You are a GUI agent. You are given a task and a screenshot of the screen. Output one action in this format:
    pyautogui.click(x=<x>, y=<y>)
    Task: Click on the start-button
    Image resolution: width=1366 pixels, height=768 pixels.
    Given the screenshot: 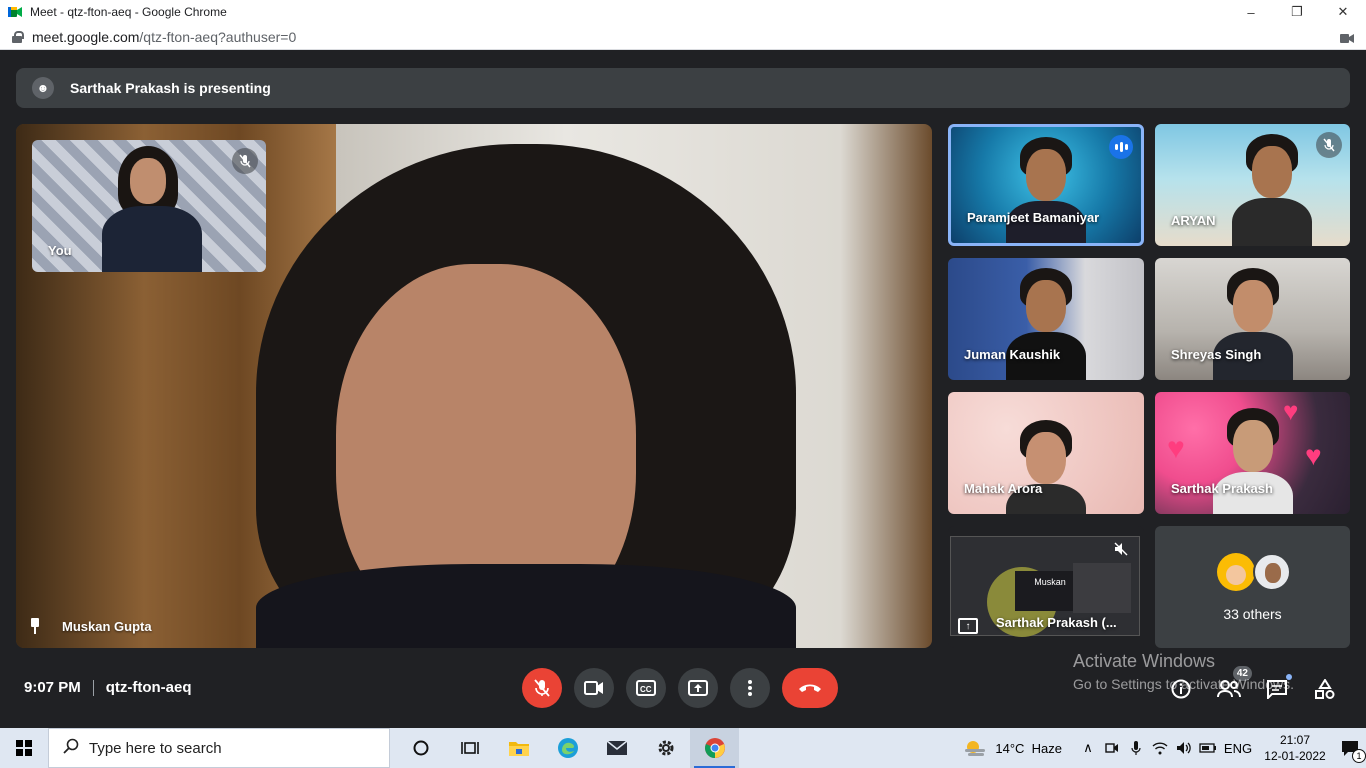 What is the action you would take?
    pyautogui.click(x=24, y=748)
    